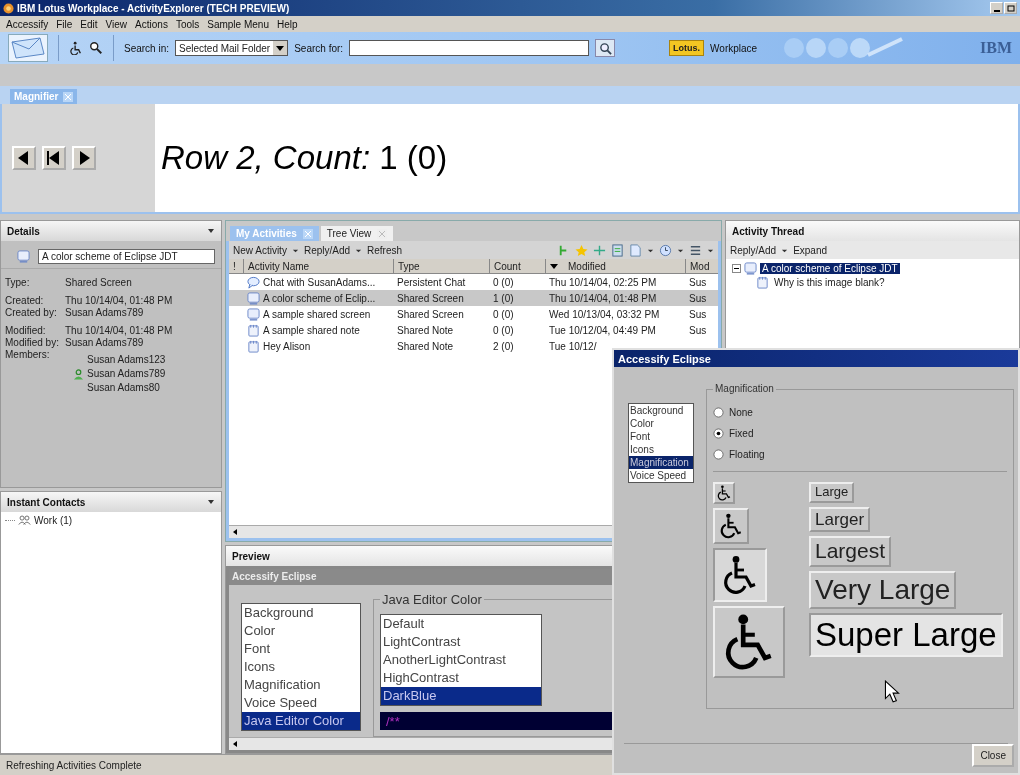 The width and height of the screenshot is (1020, 775). What do you see at coordinates (238, 24) in the screenshot?
I see `menu-item: Sample Menu` at bounding box center [238, 24].